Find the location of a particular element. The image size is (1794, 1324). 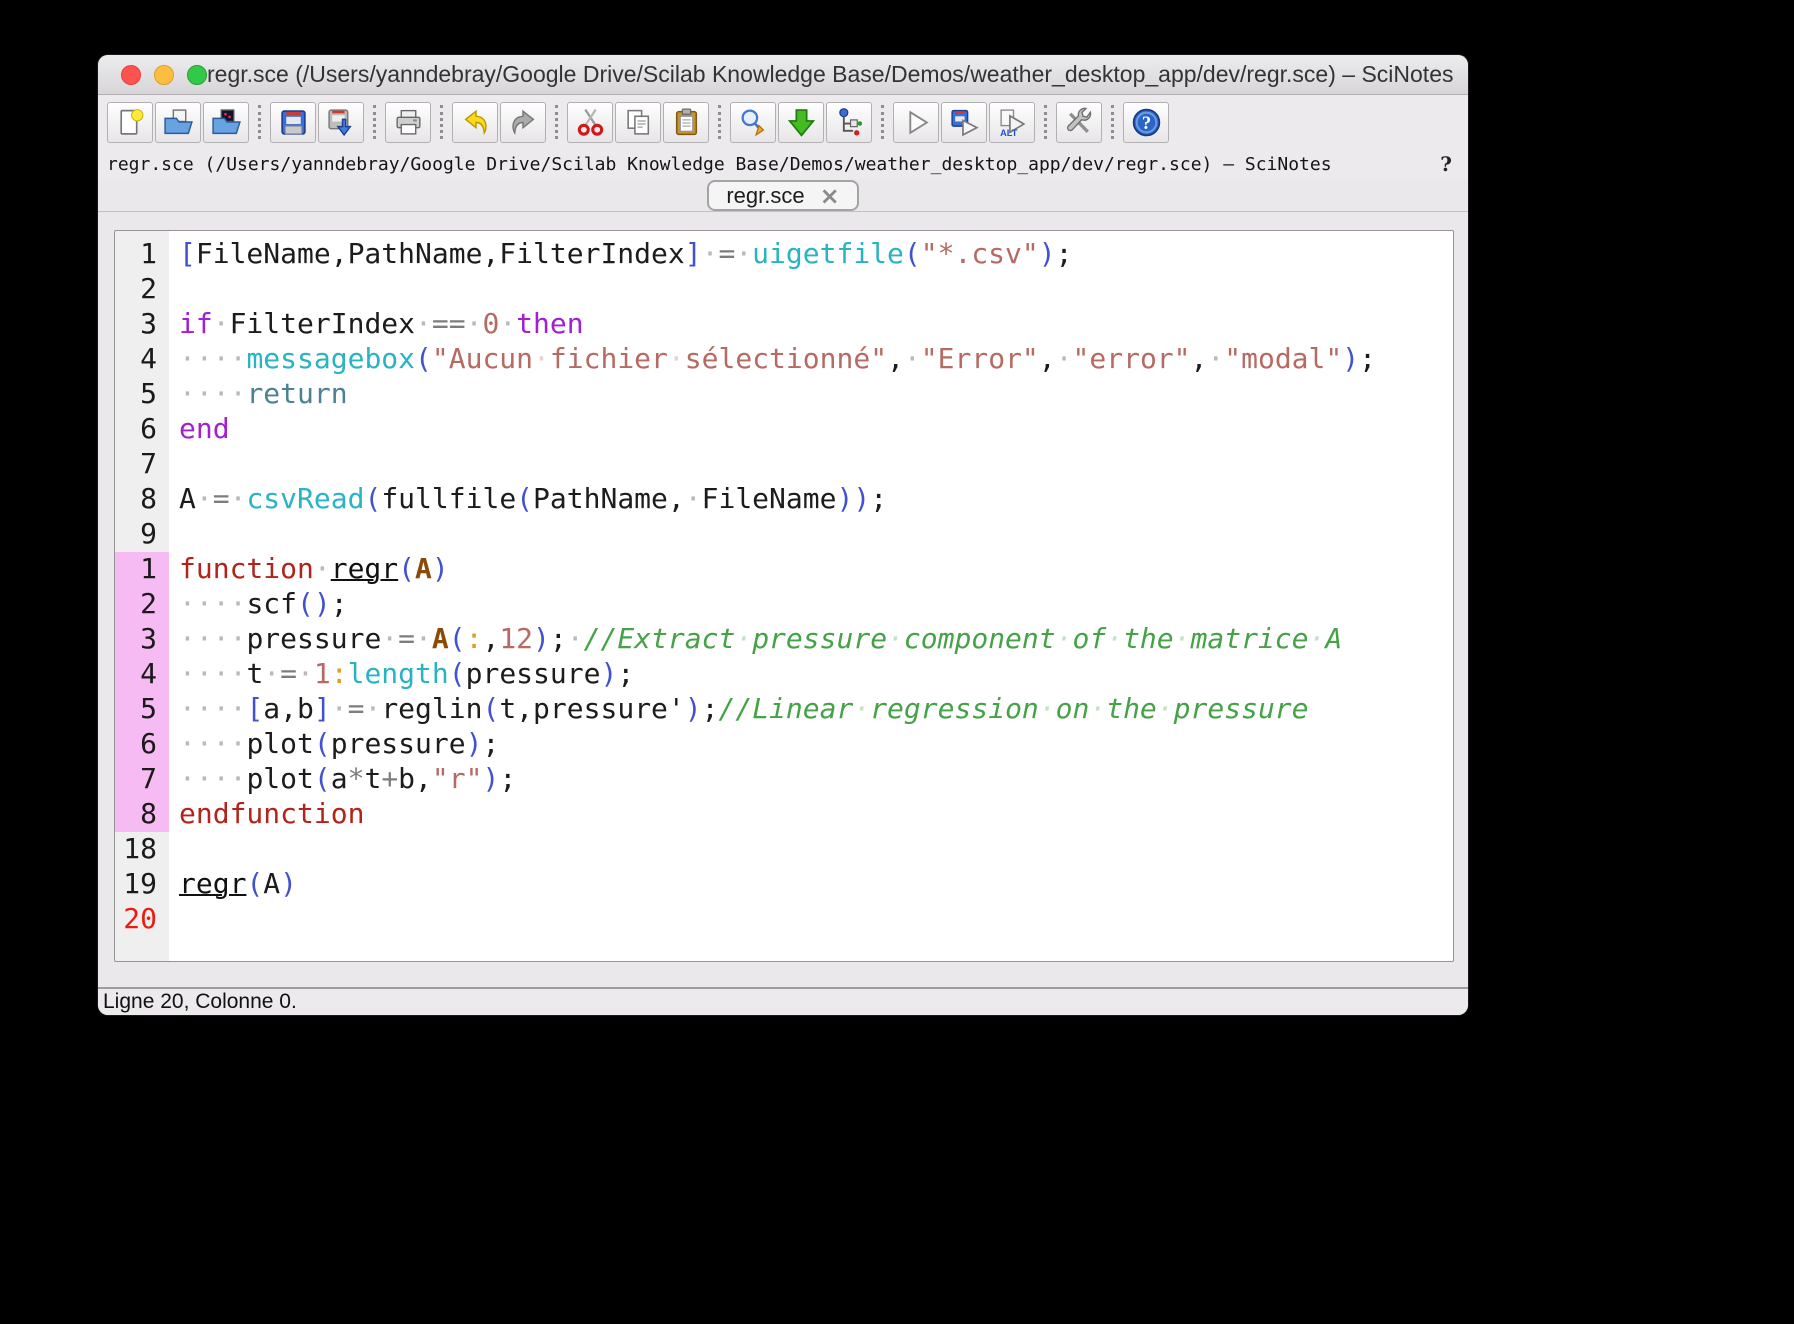

open-file-icon is located at coordinates (178, 122).